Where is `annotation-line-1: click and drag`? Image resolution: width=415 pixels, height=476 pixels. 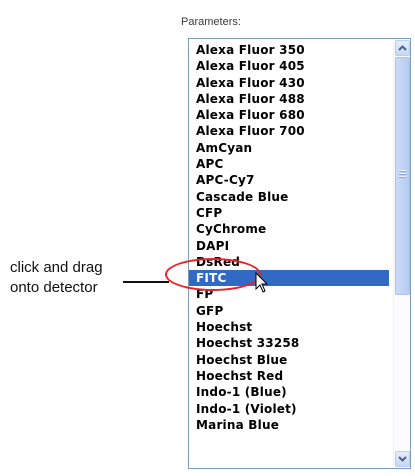 annotation-line-1: click and drag is located at coordinates (56, 267).